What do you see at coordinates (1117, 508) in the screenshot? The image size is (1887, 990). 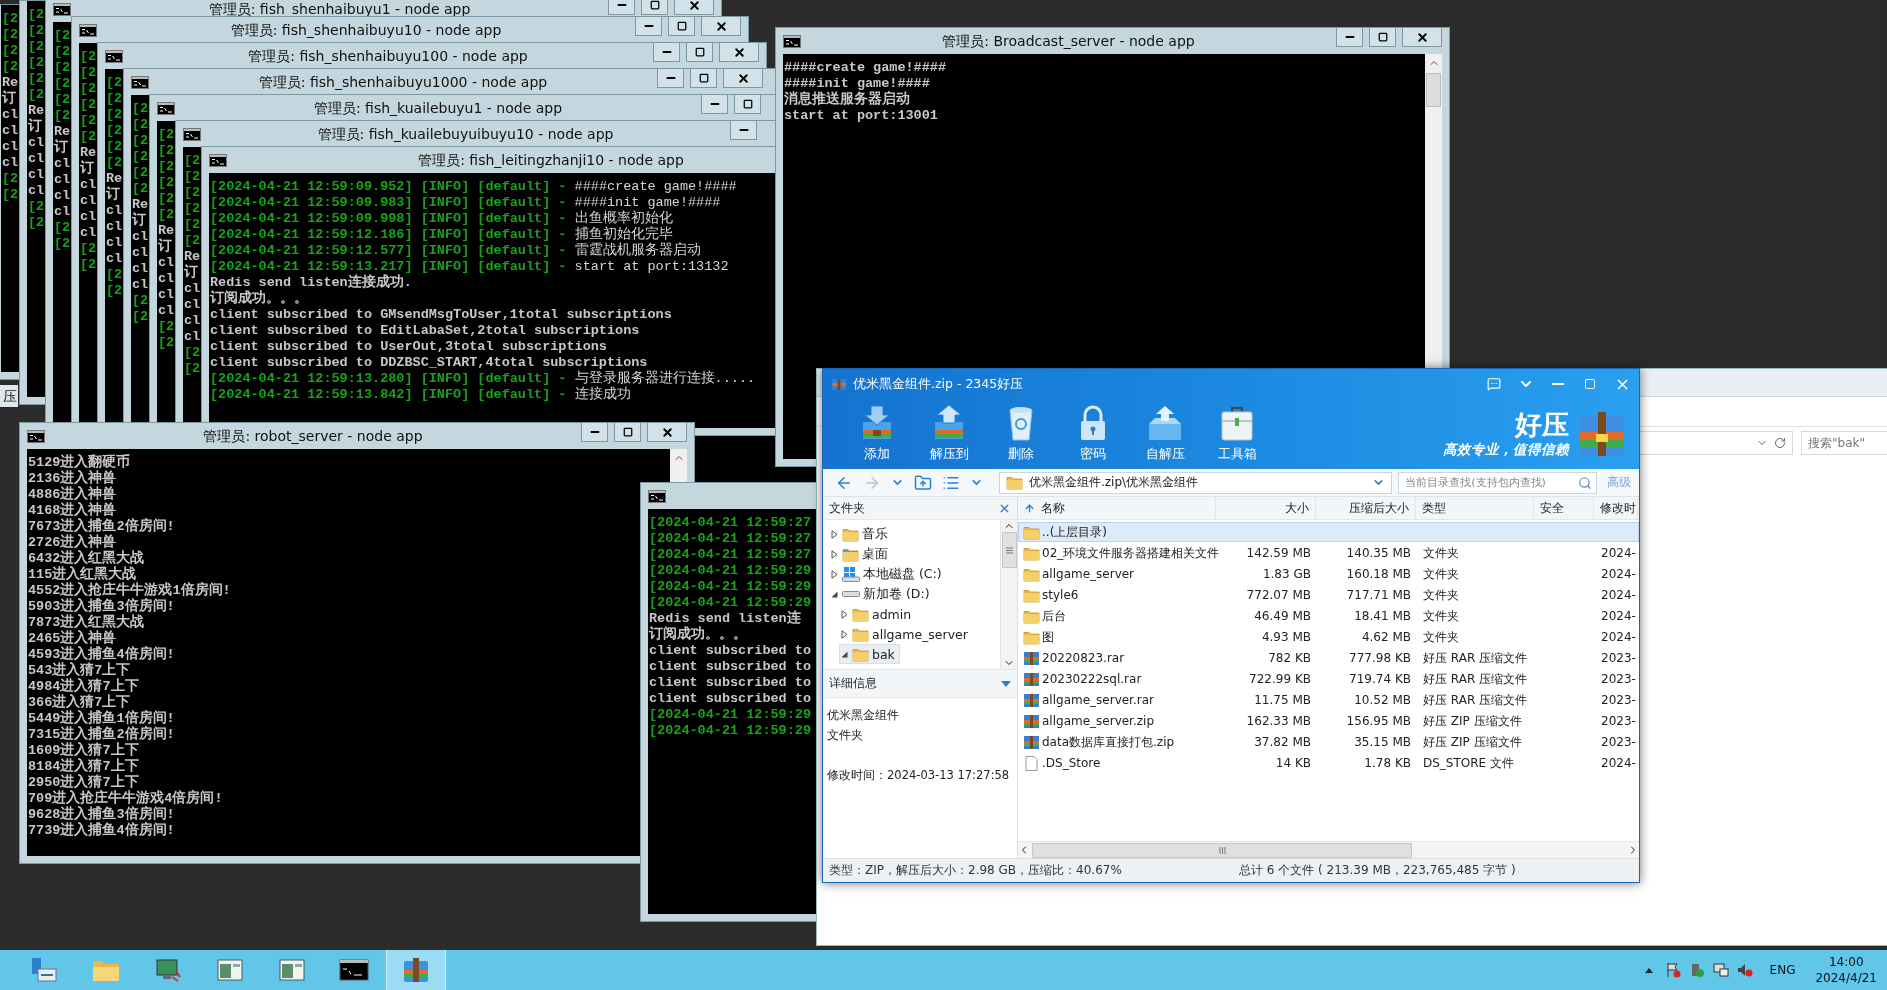 I see `column-header: 名称` at bounding box center [1117, 508].